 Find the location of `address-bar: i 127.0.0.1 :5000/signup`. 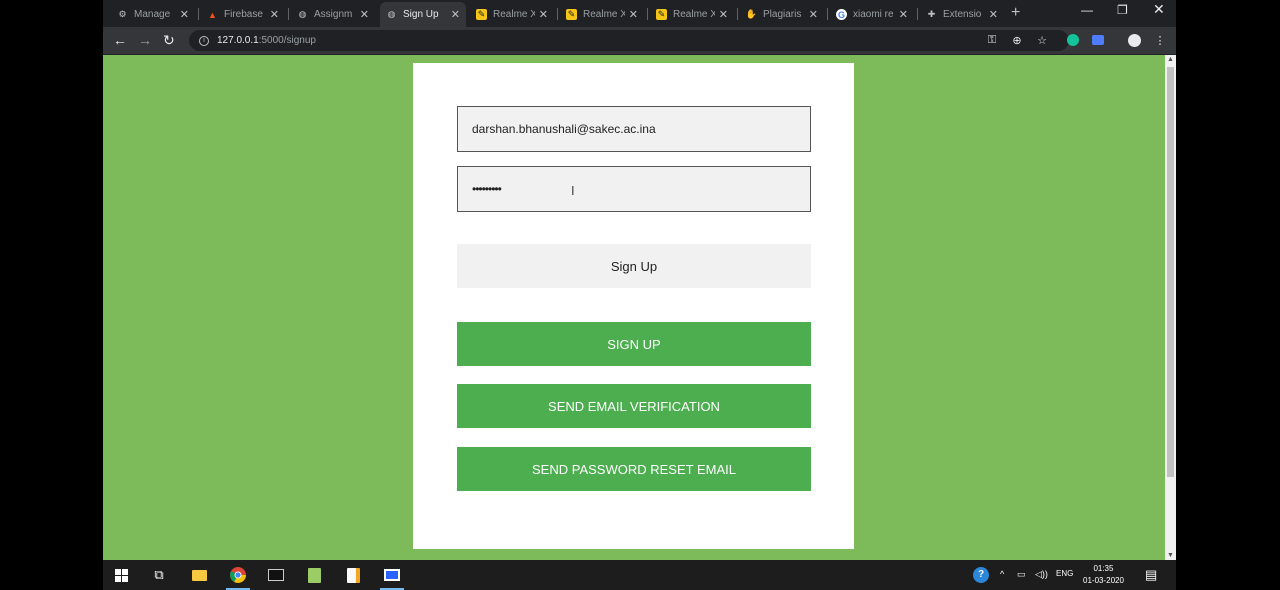

address-bar: i 127.0.0.1 :5000/signup is located at coordinates (629, 40).